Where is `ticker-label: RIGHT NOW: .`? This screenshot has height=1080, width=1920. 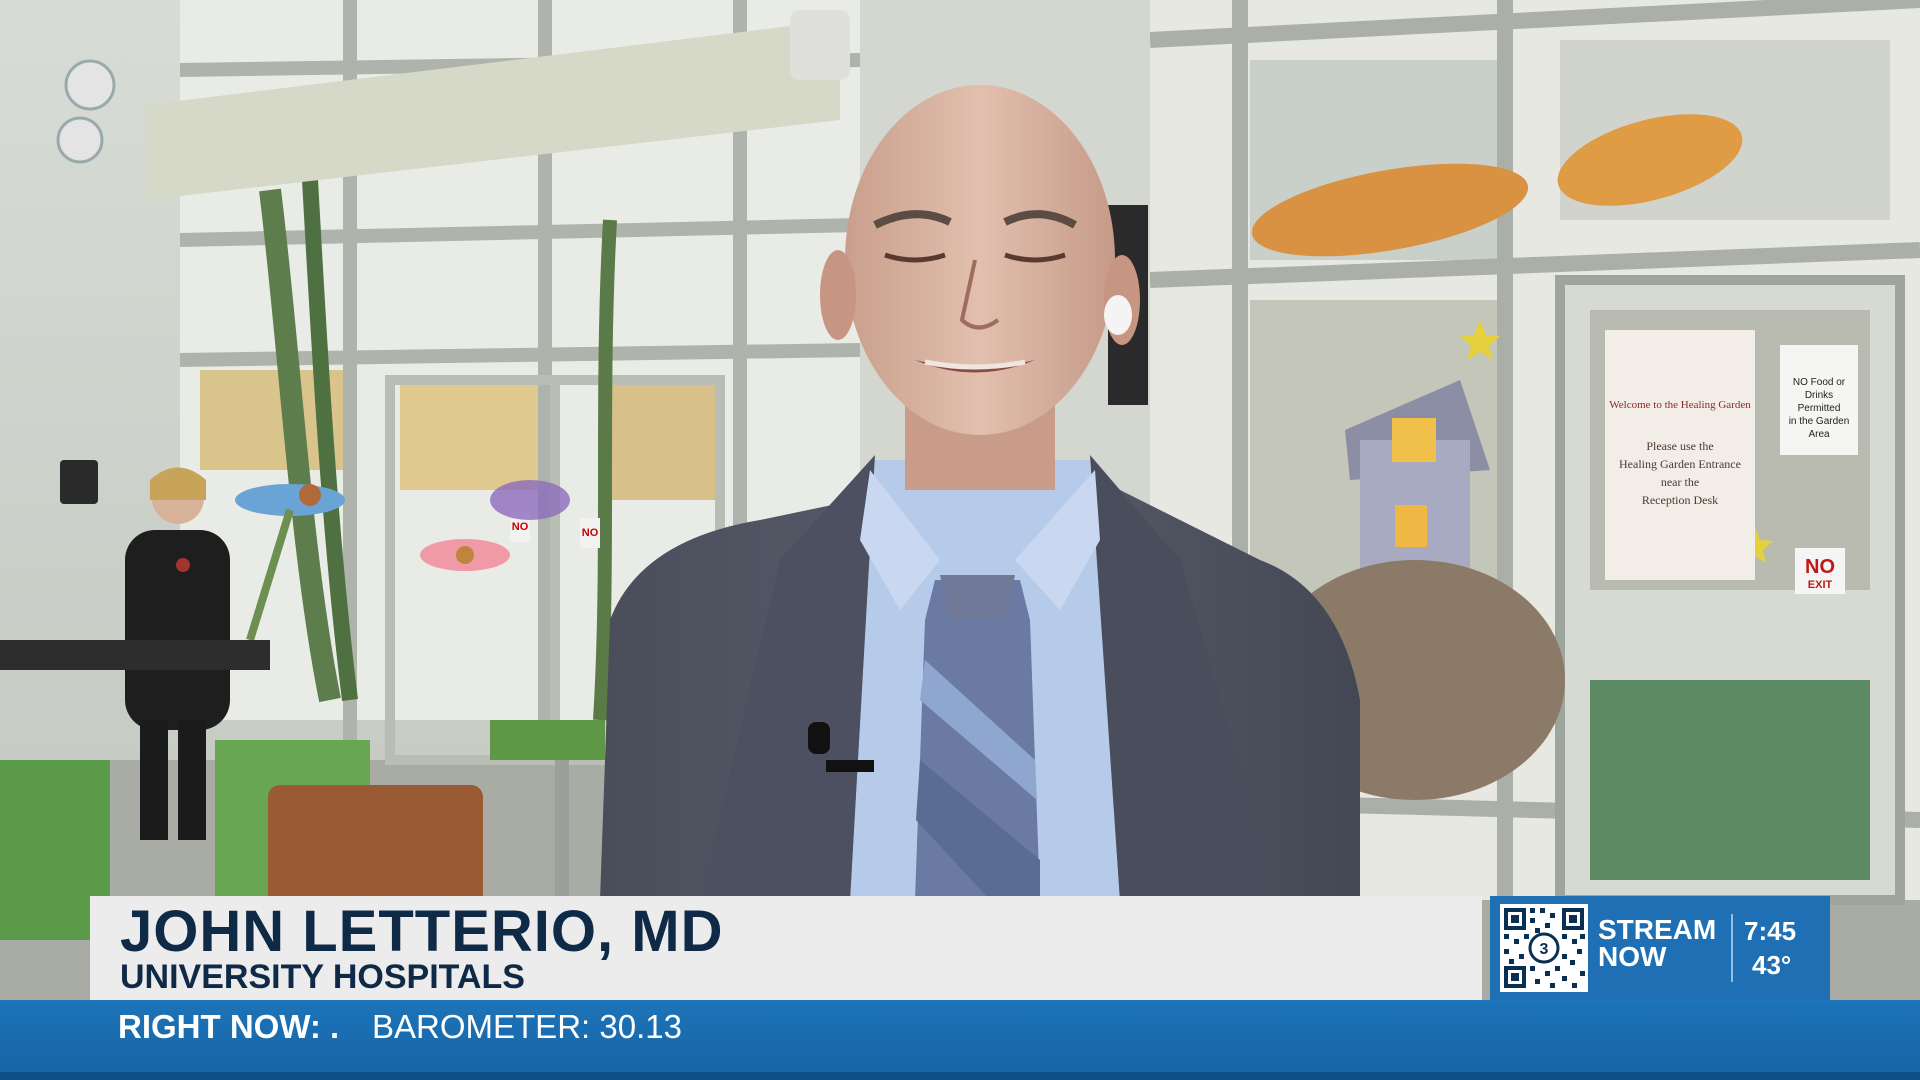 ticker-label: RIGHT NOW: . is located at coordinates (229, 1026).